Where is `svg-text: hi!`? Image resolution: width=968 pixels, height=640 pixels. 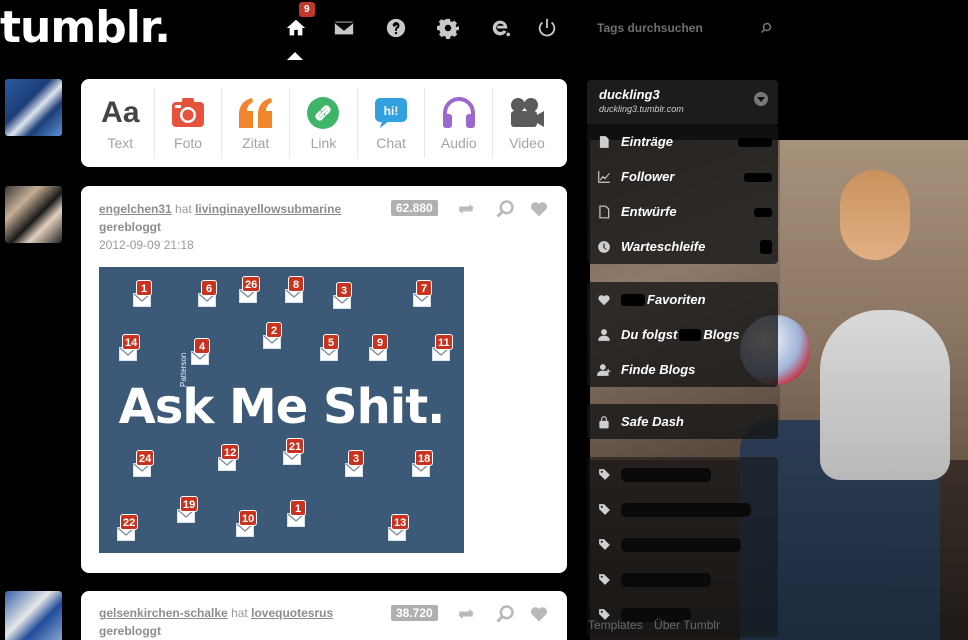 svg-text: hi! is located at coordinates (391, 111).